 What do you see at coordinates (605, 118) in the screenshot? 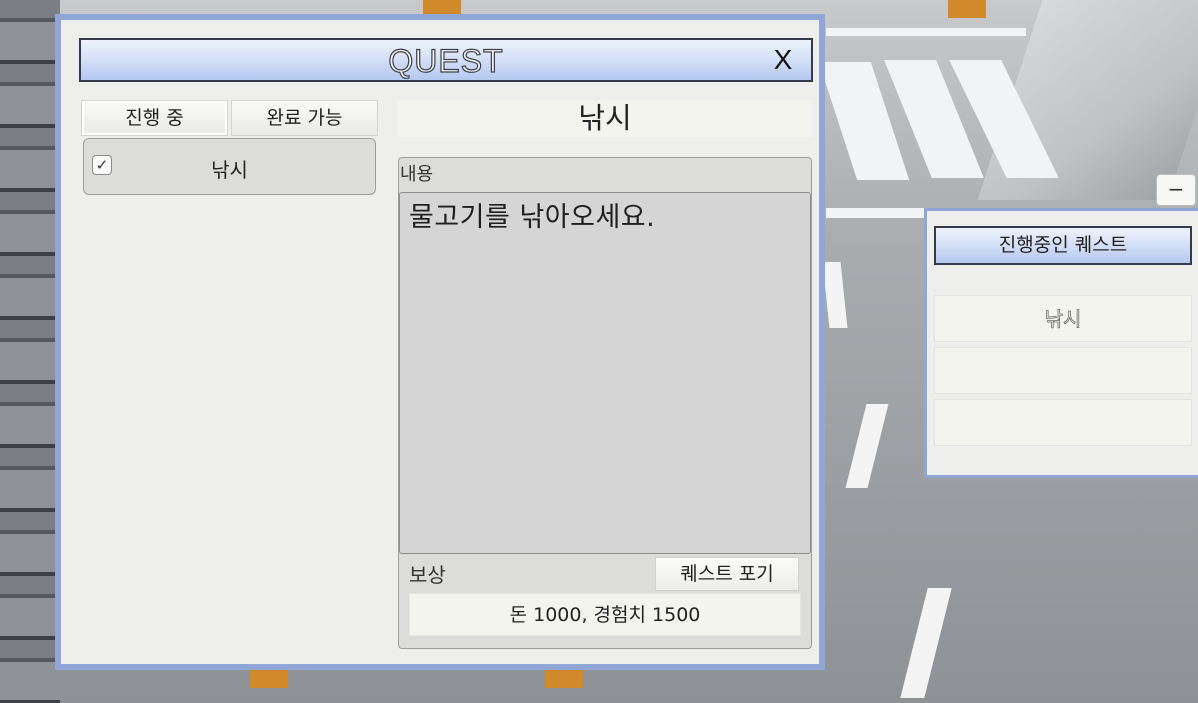
I see `quest-detail-title: 낚시` at bounding box center [605, 118].